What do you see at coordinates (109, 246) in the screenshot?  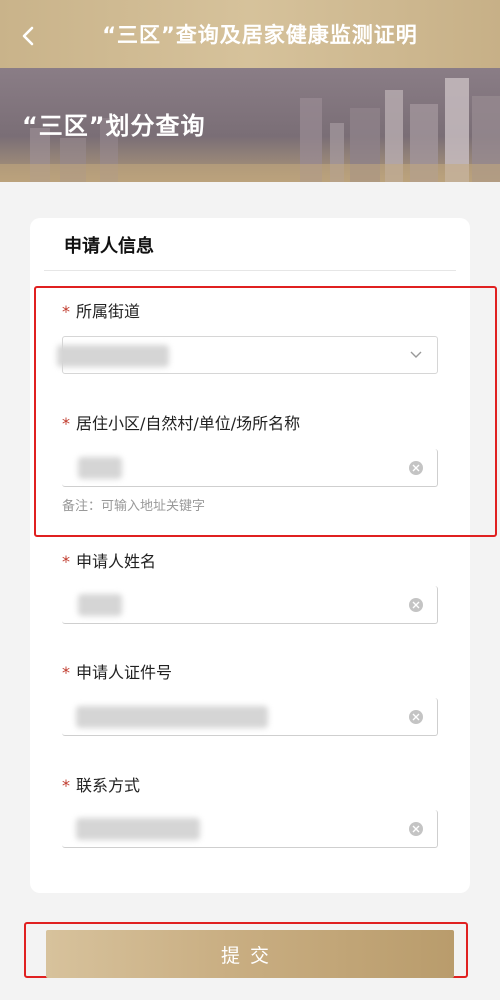 I see `section-title: 申请人信息` at bounding box center [109, 246].